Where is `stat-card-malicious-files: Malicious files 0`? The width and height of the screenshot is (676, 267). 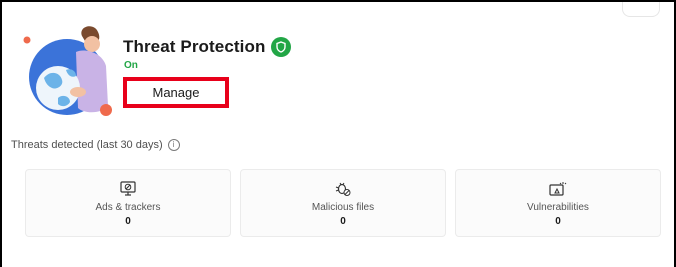 stat-card-malicious-files: Malicious files 0 is located at coordinates (343, 203).